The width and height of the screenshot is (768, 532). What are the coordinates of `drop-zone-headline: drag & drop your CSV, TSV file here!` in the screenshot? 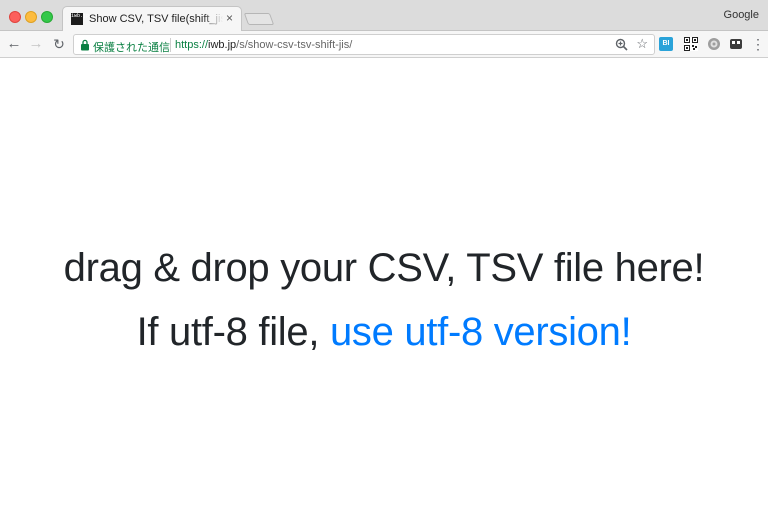 It's located at (384, 268).